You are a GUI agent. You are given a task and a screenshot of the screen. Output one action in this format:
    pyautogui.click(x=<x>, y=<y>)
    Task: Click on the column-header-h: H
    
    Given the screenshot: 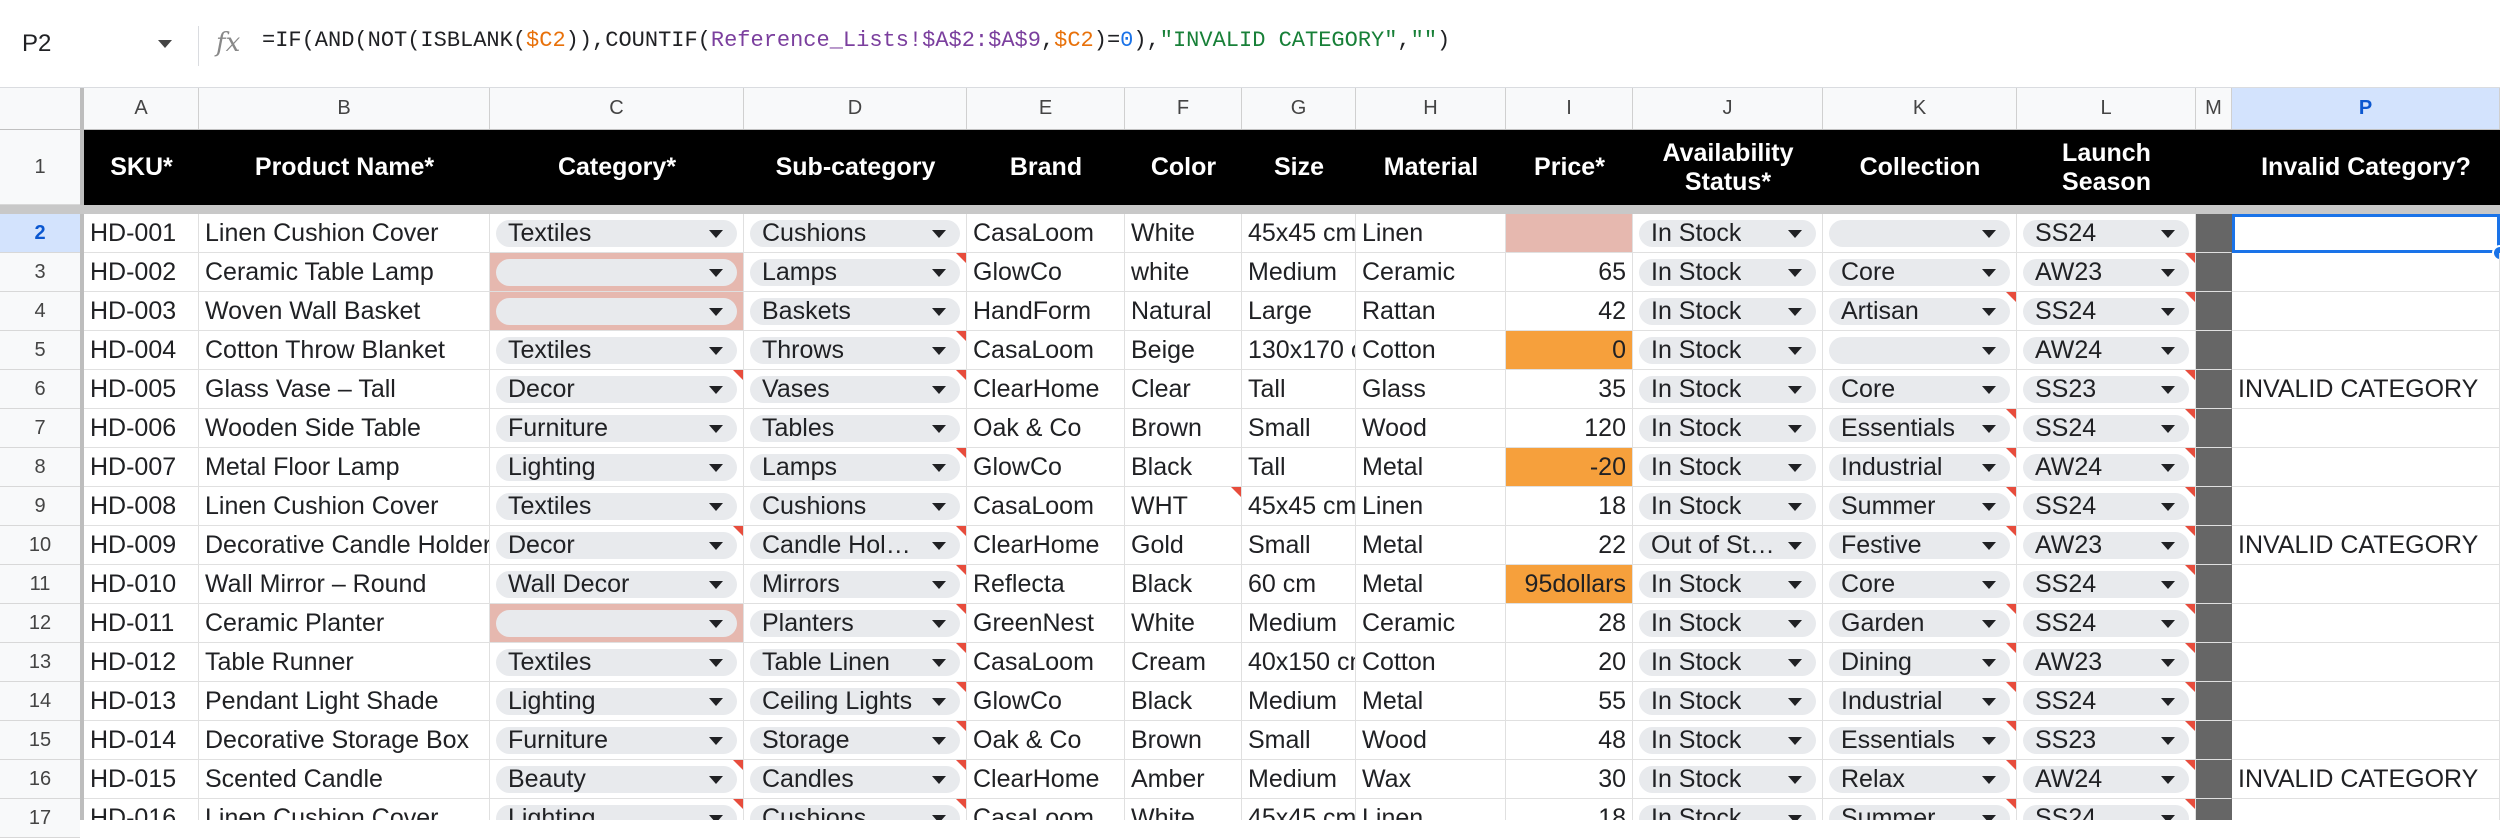 What is the action you would take?
    pyautogui.click(x=1431, y=108)
    